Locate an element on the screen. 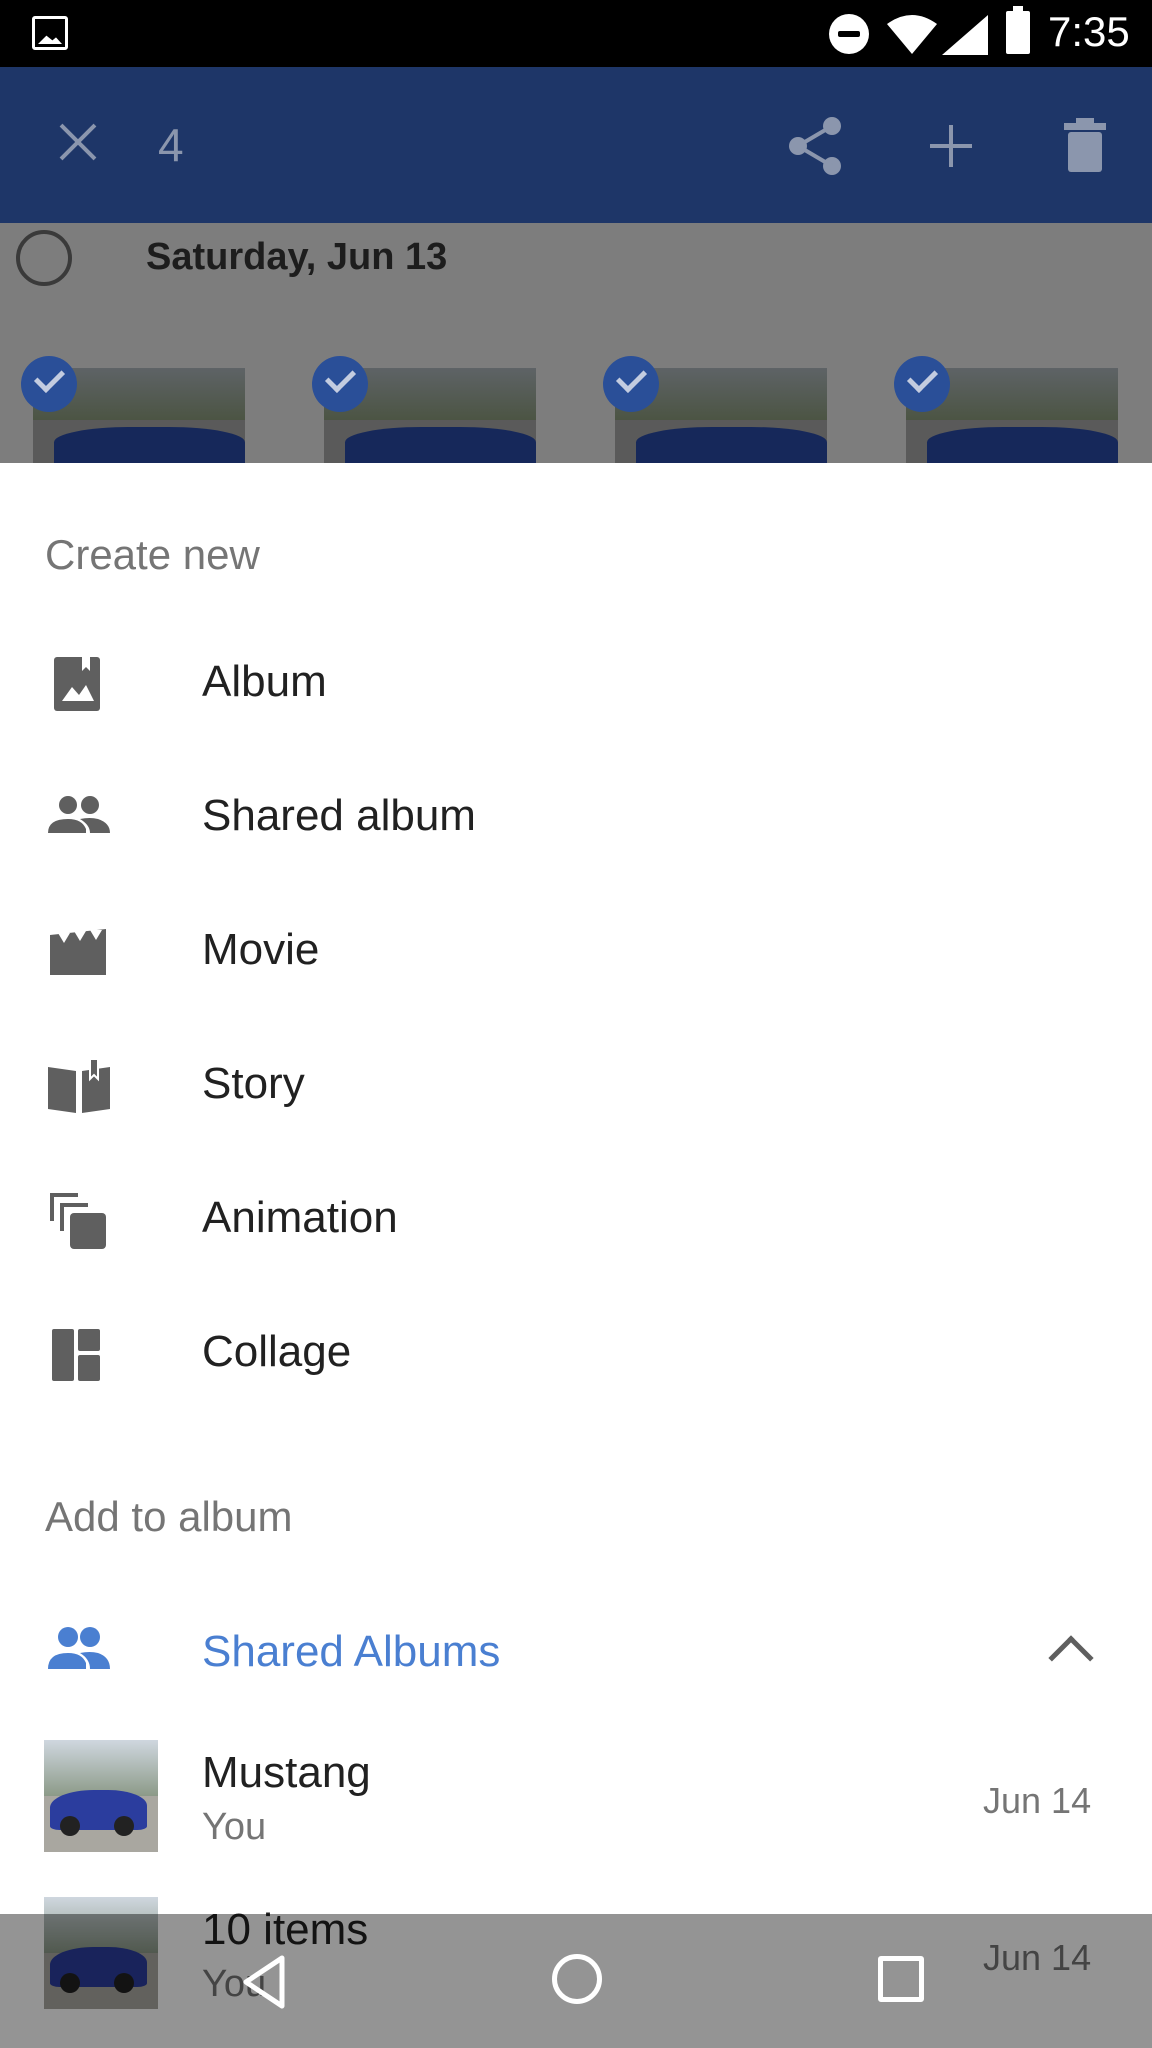  album-owner: You is located at coordinates (234, 1827).